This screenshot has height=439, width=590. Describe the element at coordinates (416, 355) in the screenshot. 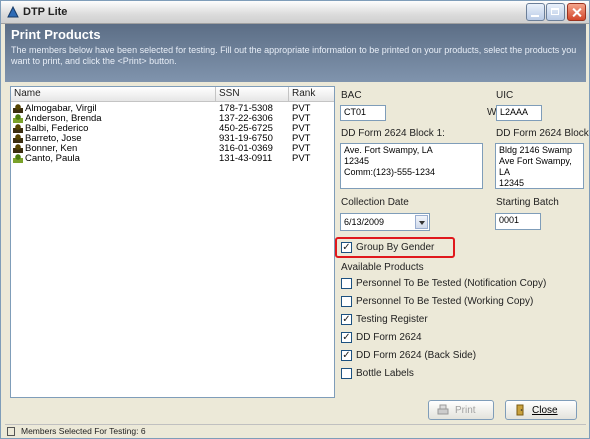

I see `product-label: DD Form 2624 (Back Side)` at that location.